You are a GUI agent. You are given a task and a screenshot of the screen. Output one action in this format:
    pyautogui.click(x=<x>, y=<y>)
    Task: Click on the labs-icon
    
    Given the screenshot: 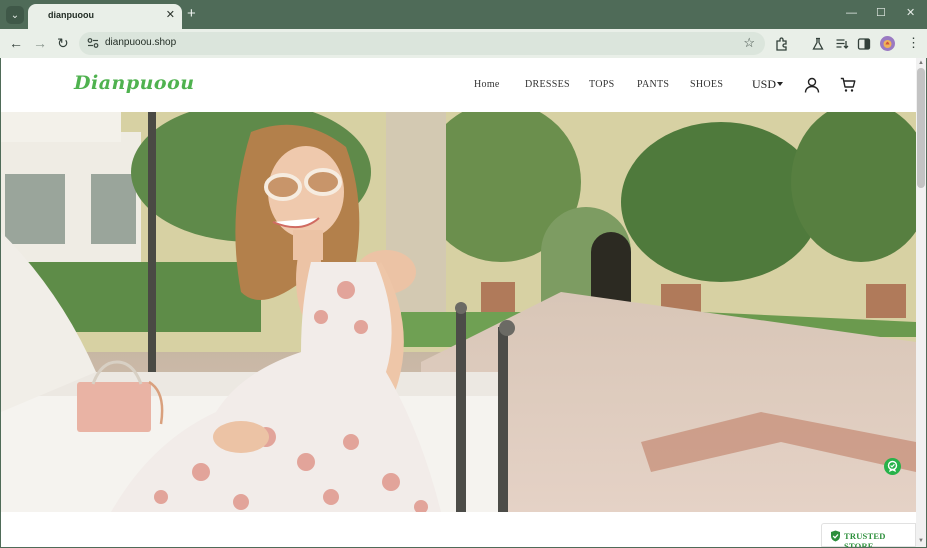 What is the action you would take?
    pyautogui.click(x=818, y=44)
    